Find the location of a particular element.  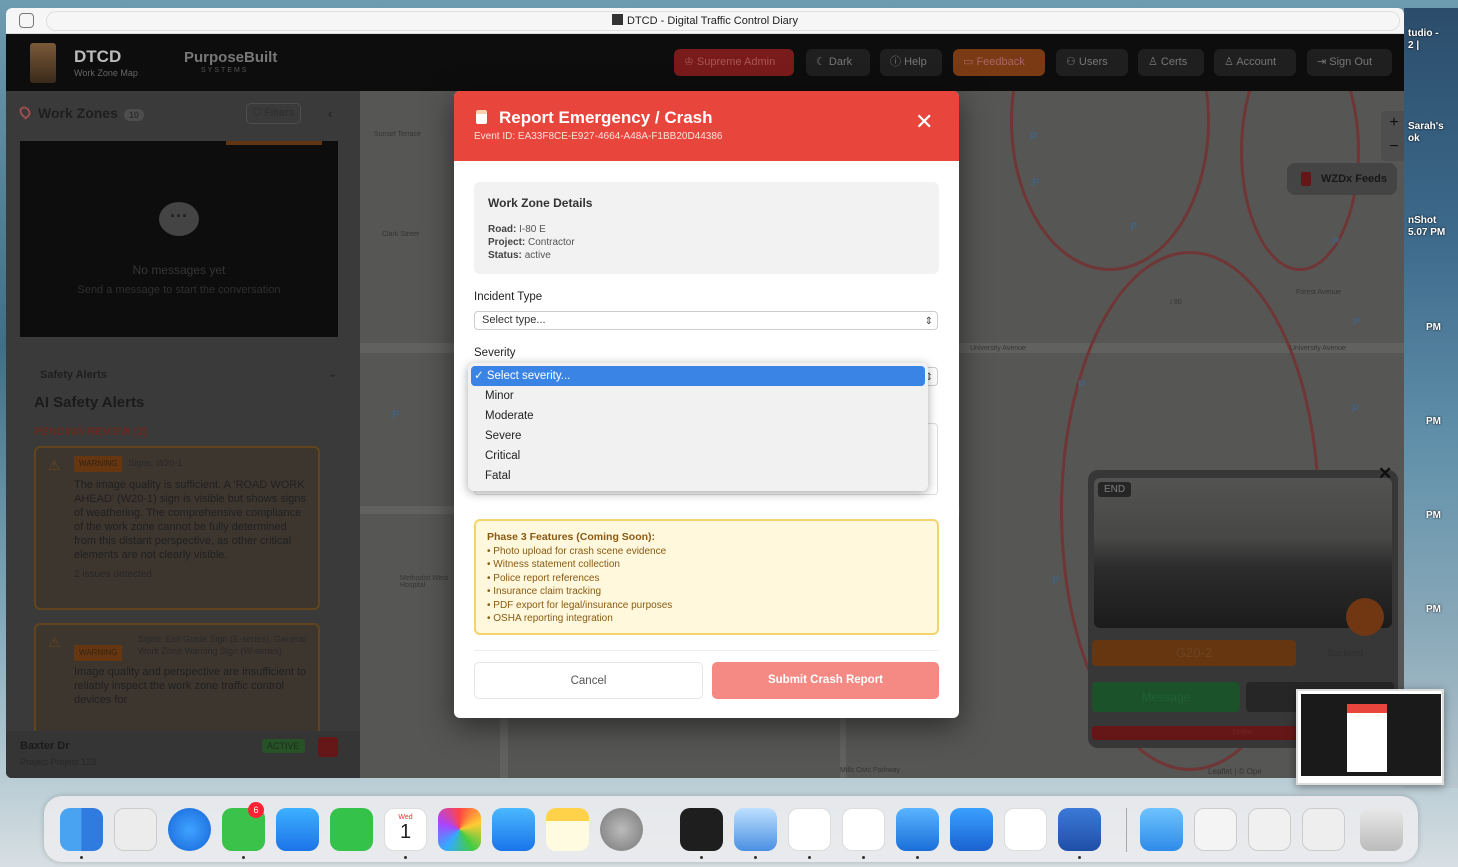

xcode-icon is located at coordinates (917, 829).